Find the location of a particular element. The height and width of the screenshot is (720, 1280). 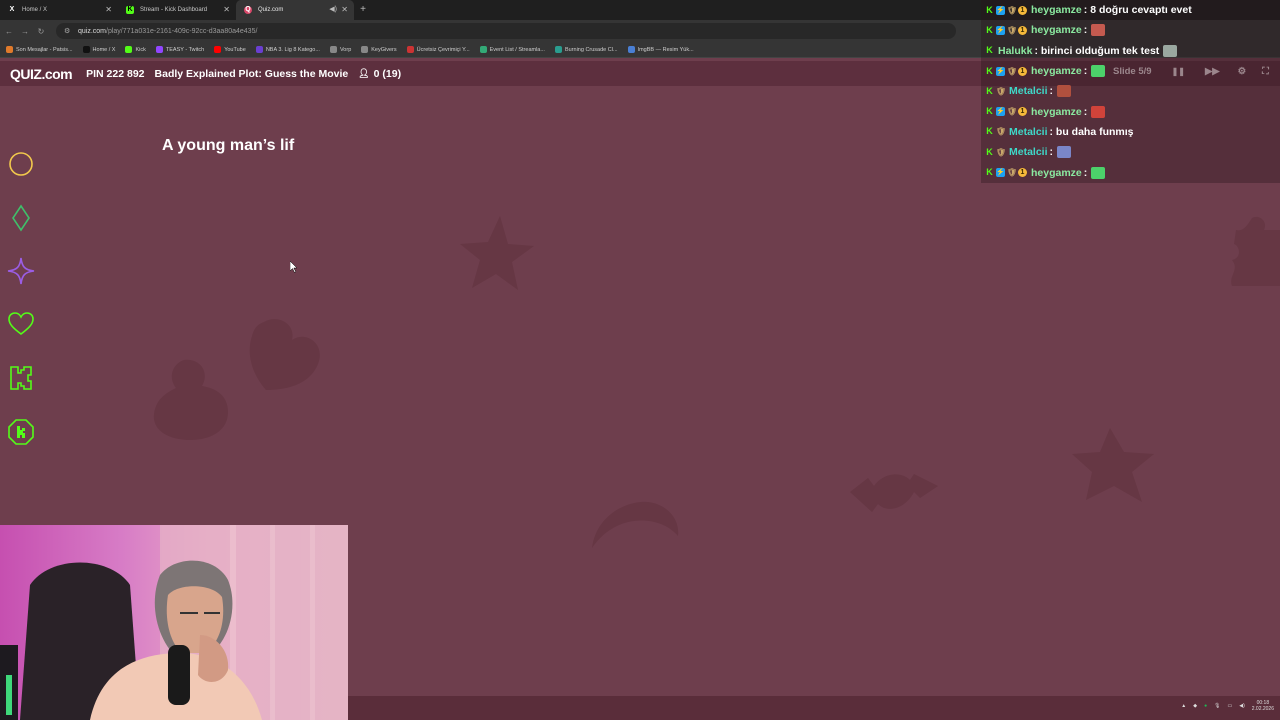

bookmark-item: Kick is located at coordinates (135, 49).